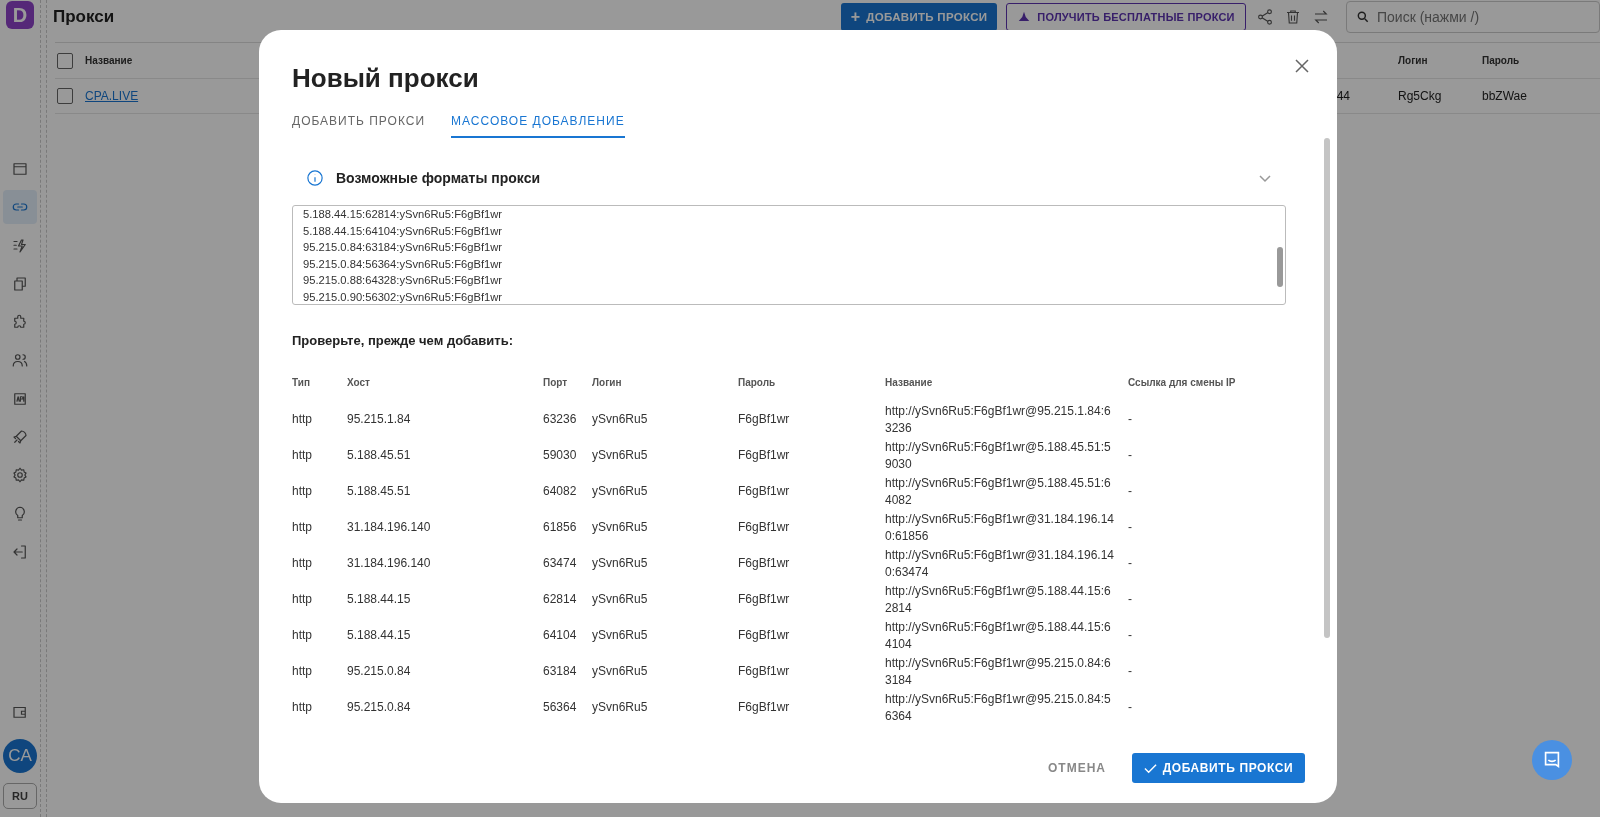 The image size is (1600, 817). Describe the element at coordinates (20, 796) in the screenshot. I see `language-button: RU` at that location.